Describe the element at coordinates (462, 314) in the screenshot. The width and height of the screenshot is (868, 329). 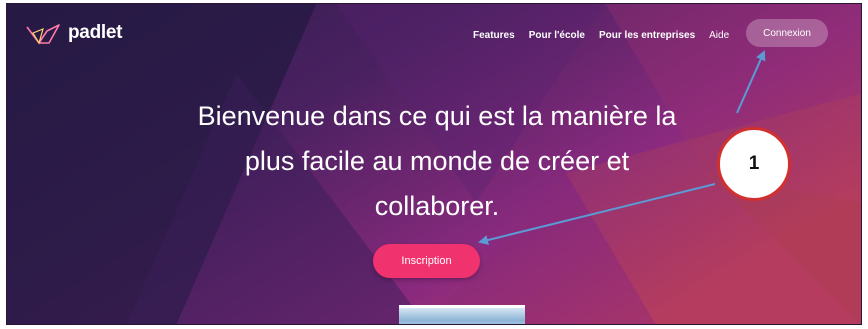
I see `preview-image` at that location.